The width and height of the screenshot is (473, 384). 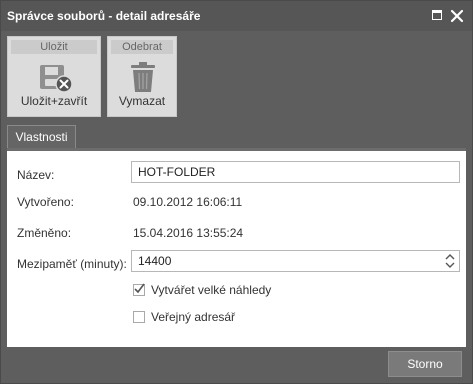 I want to click on maximize-icon, so click(x=437, y=15).